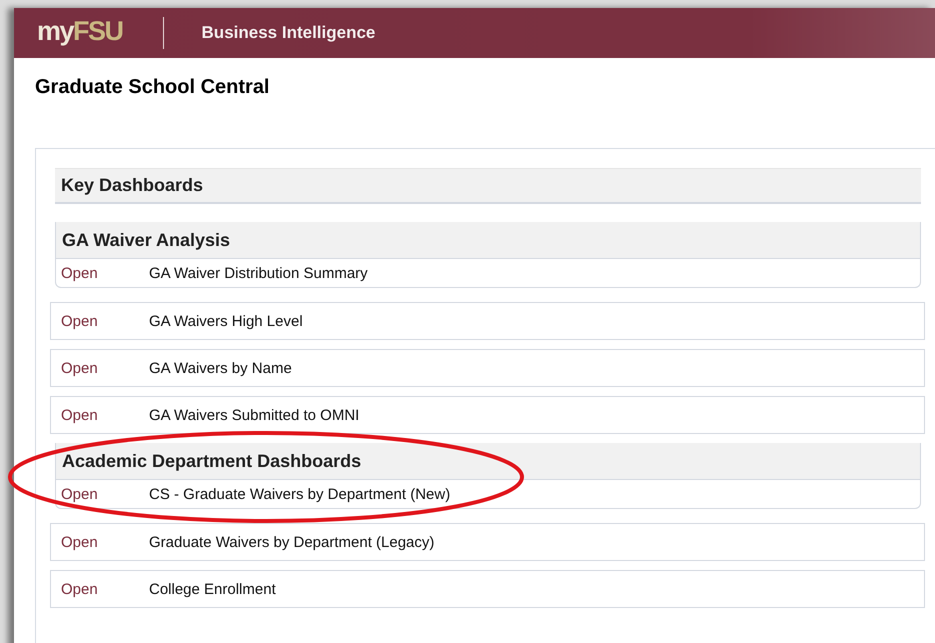 The image size is (935, 643). I want to click on section-heading: GA Waiver Analysis, so click(488, 240).